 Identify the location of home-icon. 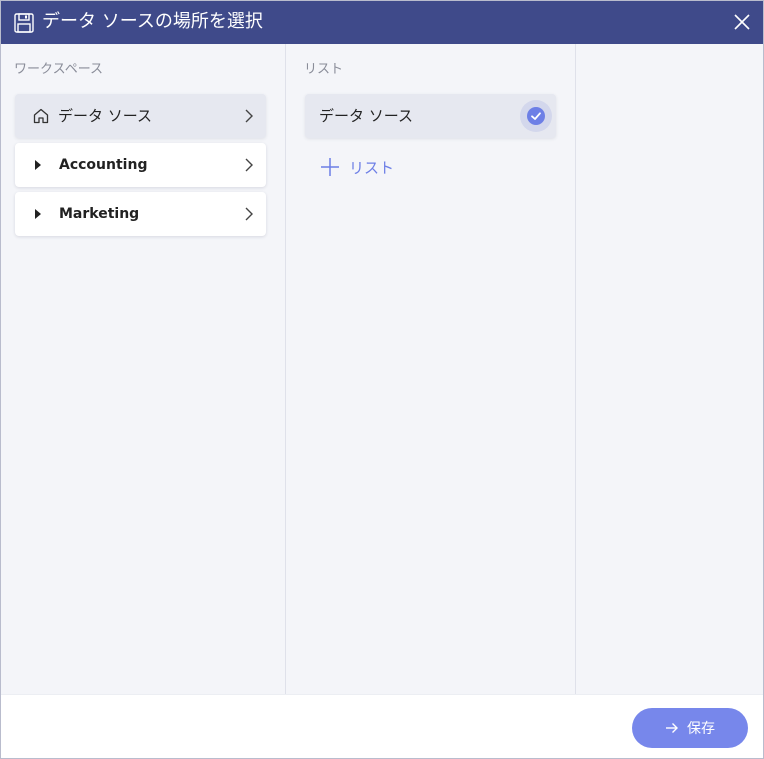
(41, 116).